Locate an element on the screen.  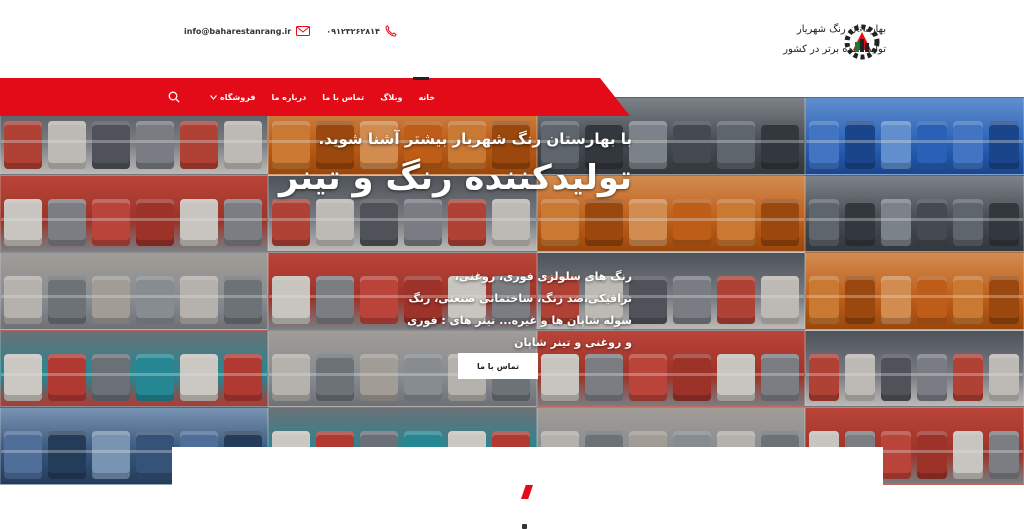
nav-item-blog: وبلاگ is located at coordinates (391, 97).